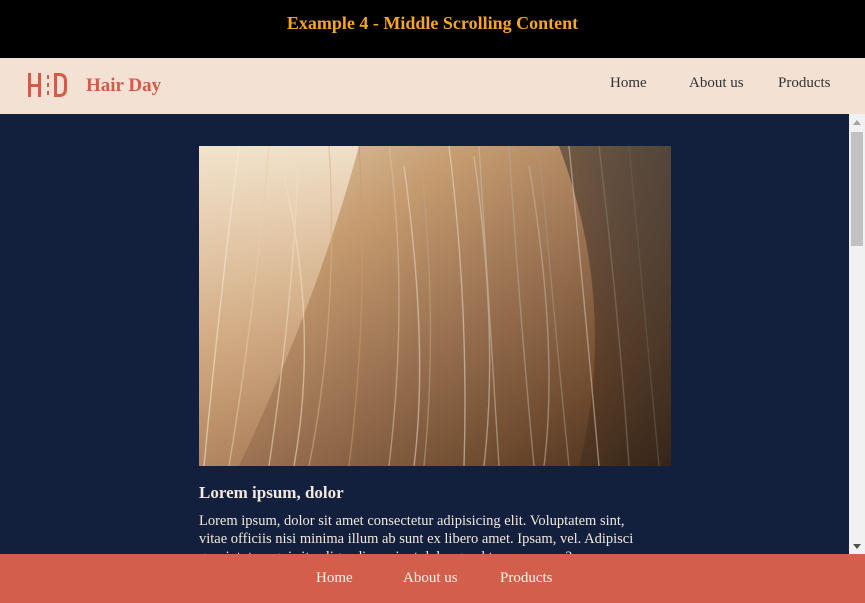  I want to click on nav-about-link: About us, so click(716, 83).